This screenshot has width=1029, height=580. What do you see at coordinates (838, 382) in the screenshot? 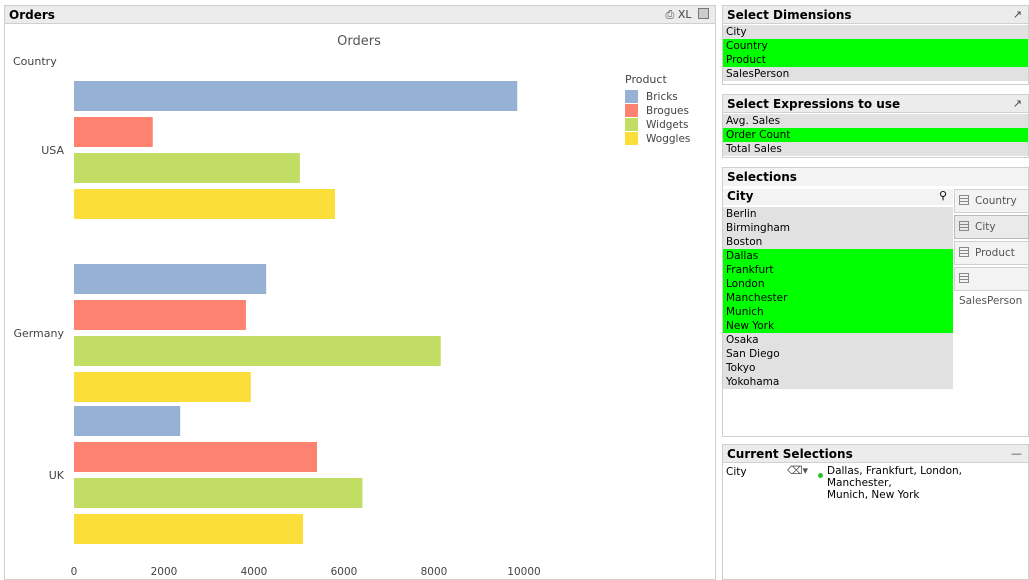
I see `city-item: Yokohama` at bounding box center [838, 382].